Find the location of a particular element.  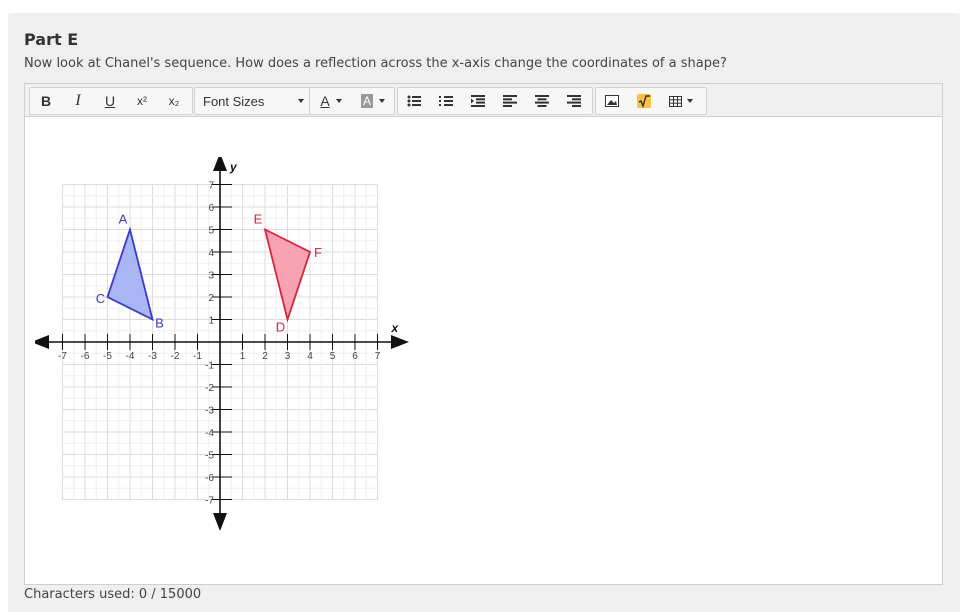

insert-button-group is located at coordinates (651, 101).